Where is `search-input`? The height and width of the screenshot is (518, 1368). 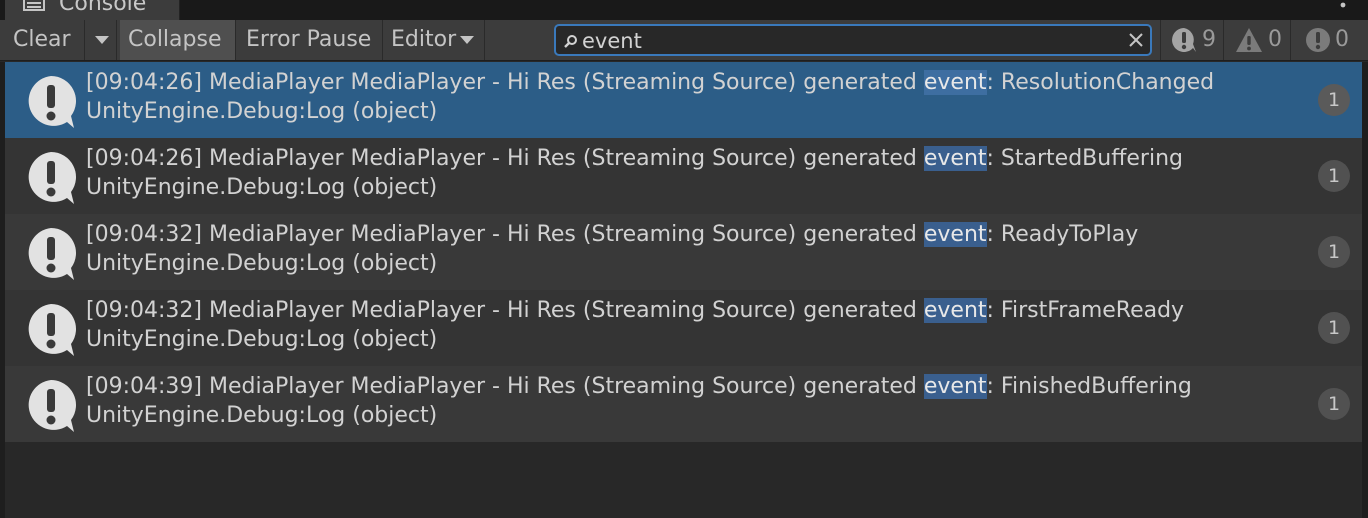 search-input is located at coordinates (852, 41).